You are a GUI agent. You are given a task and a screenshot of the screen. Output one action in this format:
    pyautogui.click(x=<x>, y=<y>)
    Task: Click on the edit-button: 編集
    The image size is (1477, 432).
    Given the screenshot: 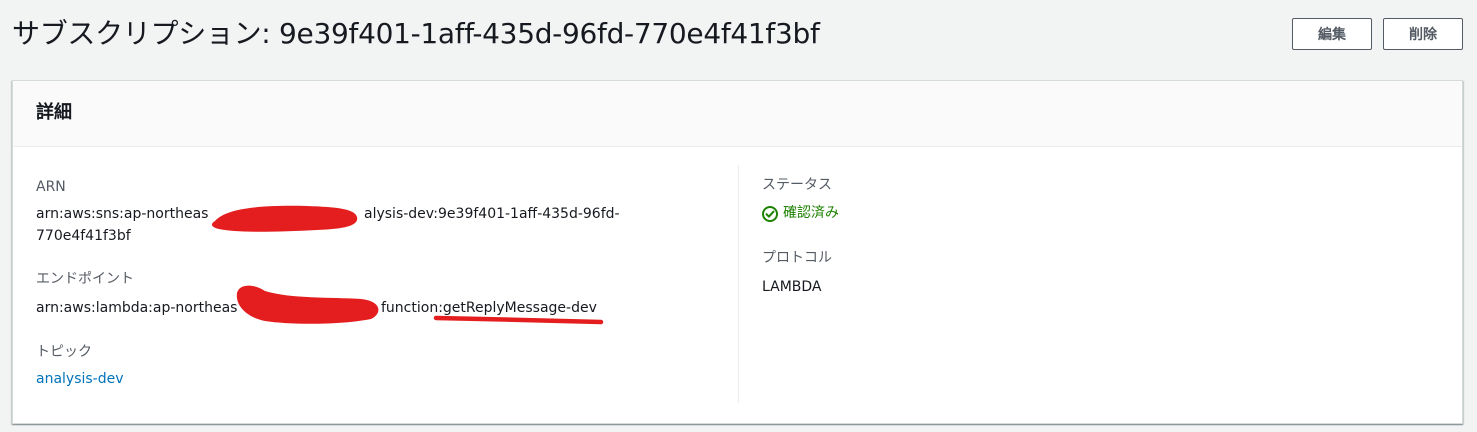 What is the action you would take?
    pyautogui.click(x=1332, y=34)
    